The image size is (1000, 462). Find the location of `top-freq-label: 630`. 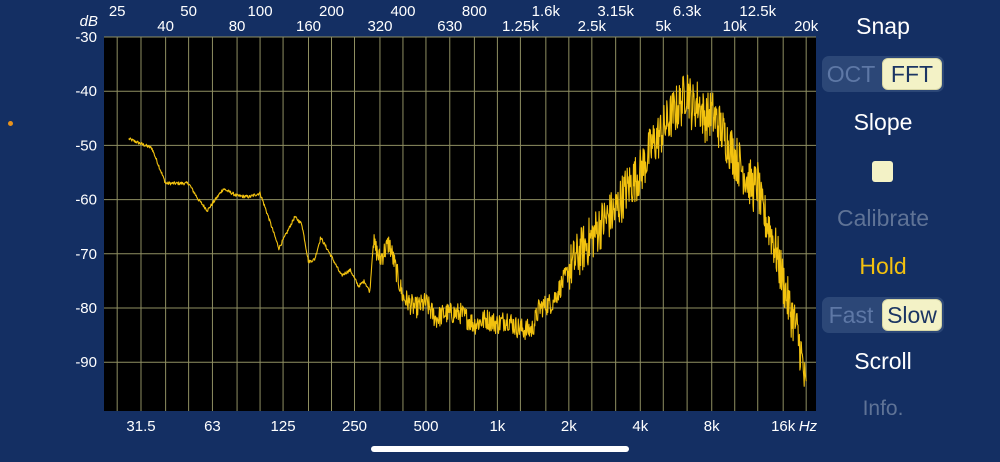

top-freq-label: 630 is located at coordinates (449, 26).